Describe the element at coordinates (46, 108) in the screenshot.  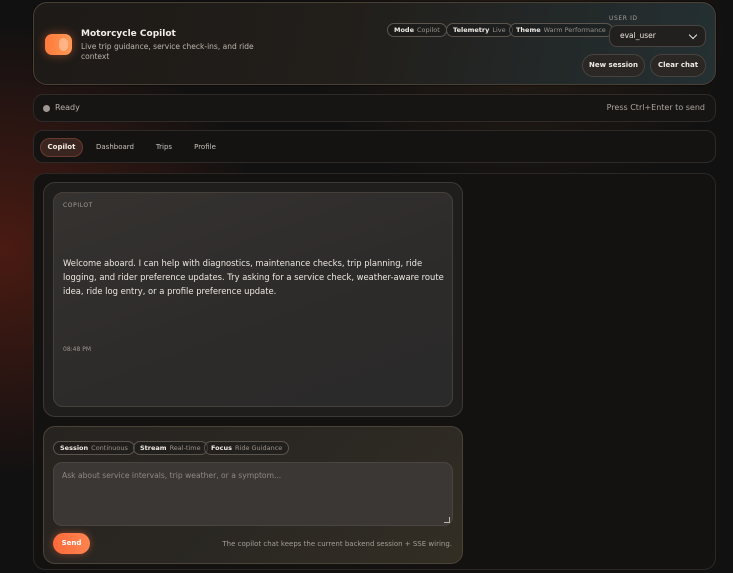
I see `status-dot-icon` at that location.